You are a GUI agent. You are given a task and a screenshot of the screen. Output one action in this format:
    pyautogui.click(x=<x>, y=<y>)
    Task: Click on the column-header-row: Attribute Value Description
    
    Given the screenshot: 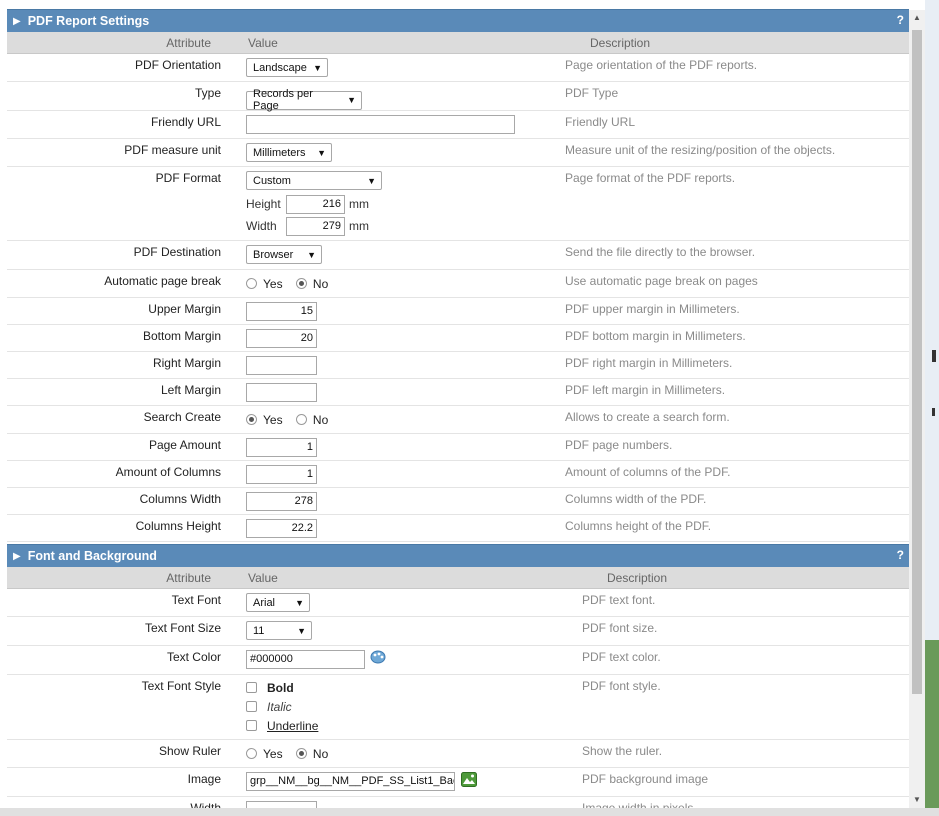 What is the action you would take?
    pyautogui.click(x=458, y=578)
    